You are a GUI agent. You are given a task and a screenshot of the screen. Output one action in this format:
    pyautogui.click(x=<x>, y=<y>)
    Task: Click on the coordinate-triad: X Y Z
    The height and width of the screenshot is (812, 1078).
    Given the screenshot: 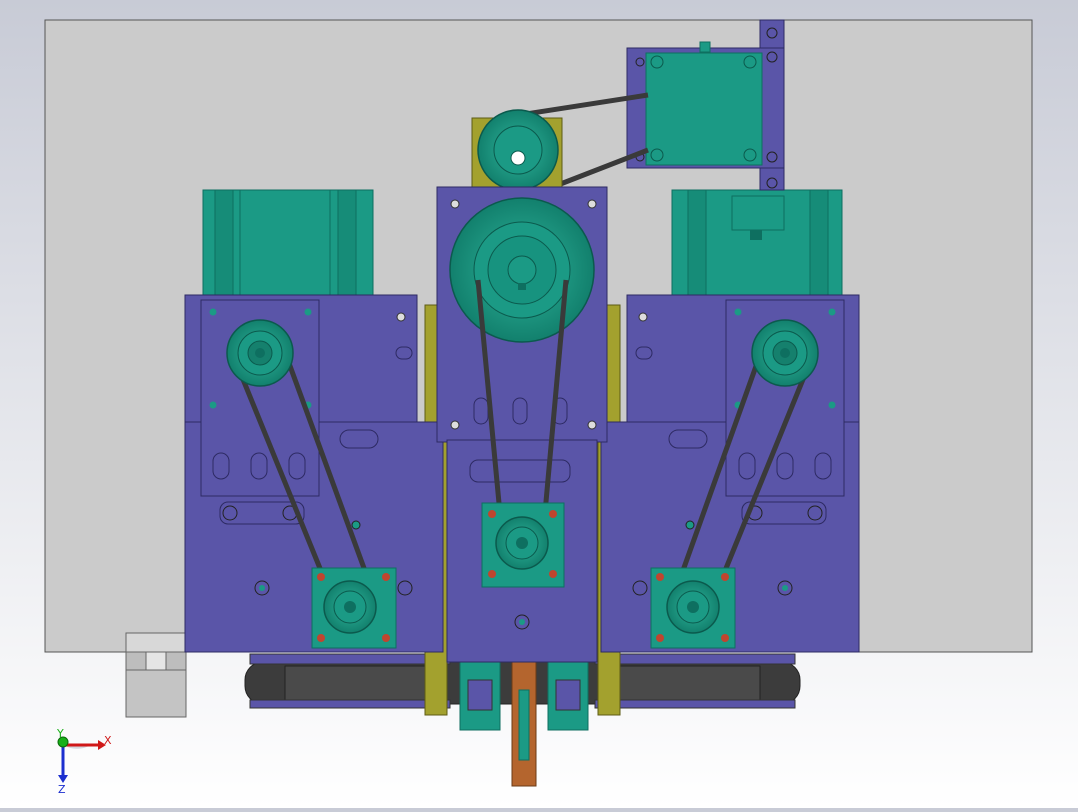 What is the action you would take?
    pyautogui.click(x=84, y=761)
    